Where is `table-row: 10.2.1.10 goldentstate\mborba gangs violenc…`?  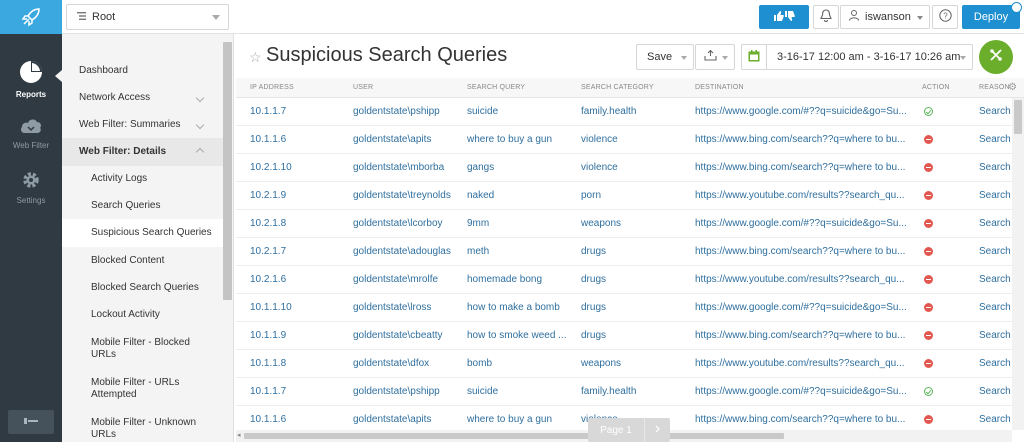 table-row: 10.2.1.10 goldentstate\mborba gangs violenc… is located at coordinates (624, 168).